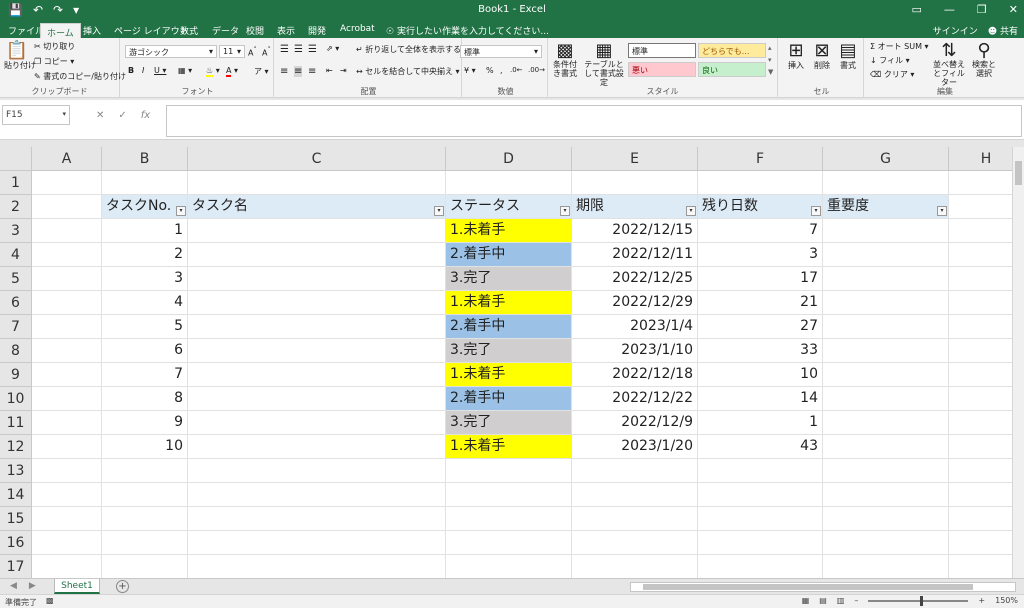 Image resolution: width=1024 pixels, height=608 pixels. What do you see at coordinates (317, 159) in the screenshot?
I see `column-header-c: C` at bounding box center [317, 159].